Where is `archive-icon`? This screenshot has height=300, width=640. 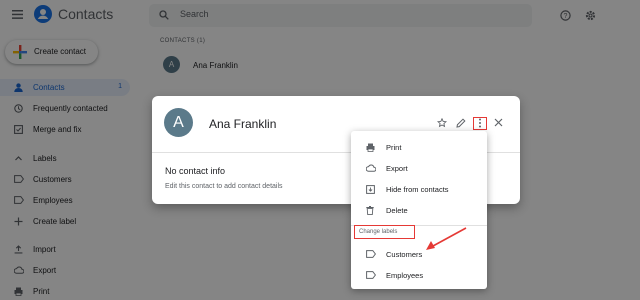 archive-icon is located at coordinates (370, 189).